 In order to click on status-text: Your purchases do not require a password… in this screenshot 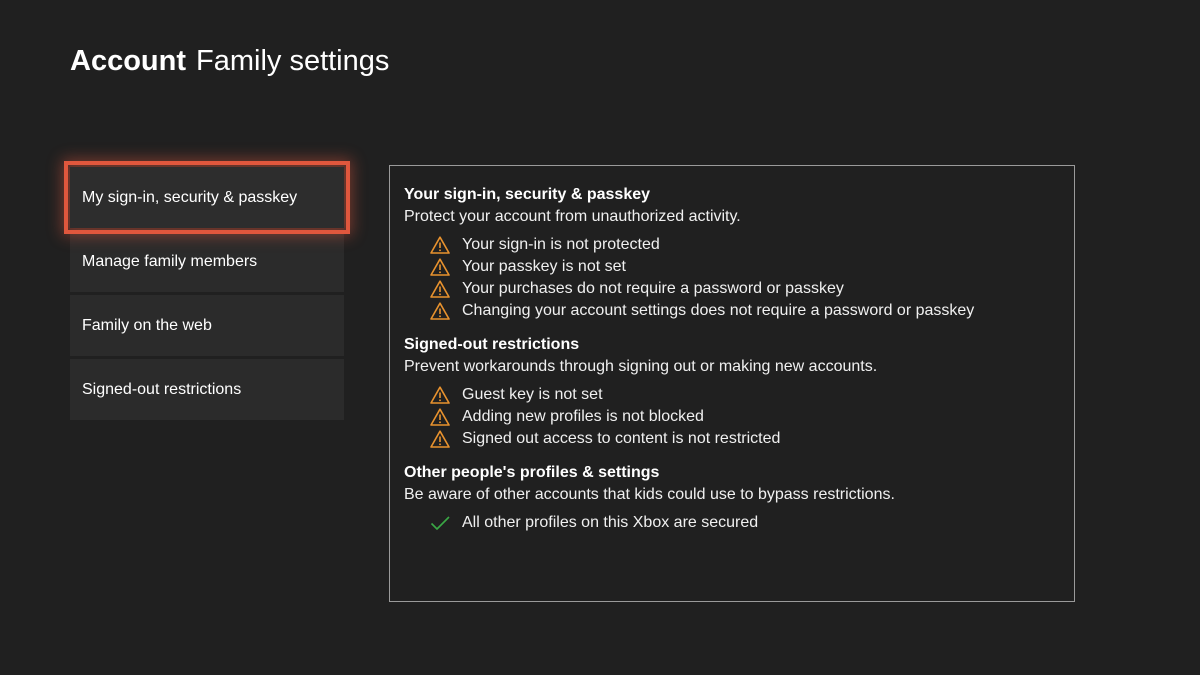, I will do `click(653, 288)`.